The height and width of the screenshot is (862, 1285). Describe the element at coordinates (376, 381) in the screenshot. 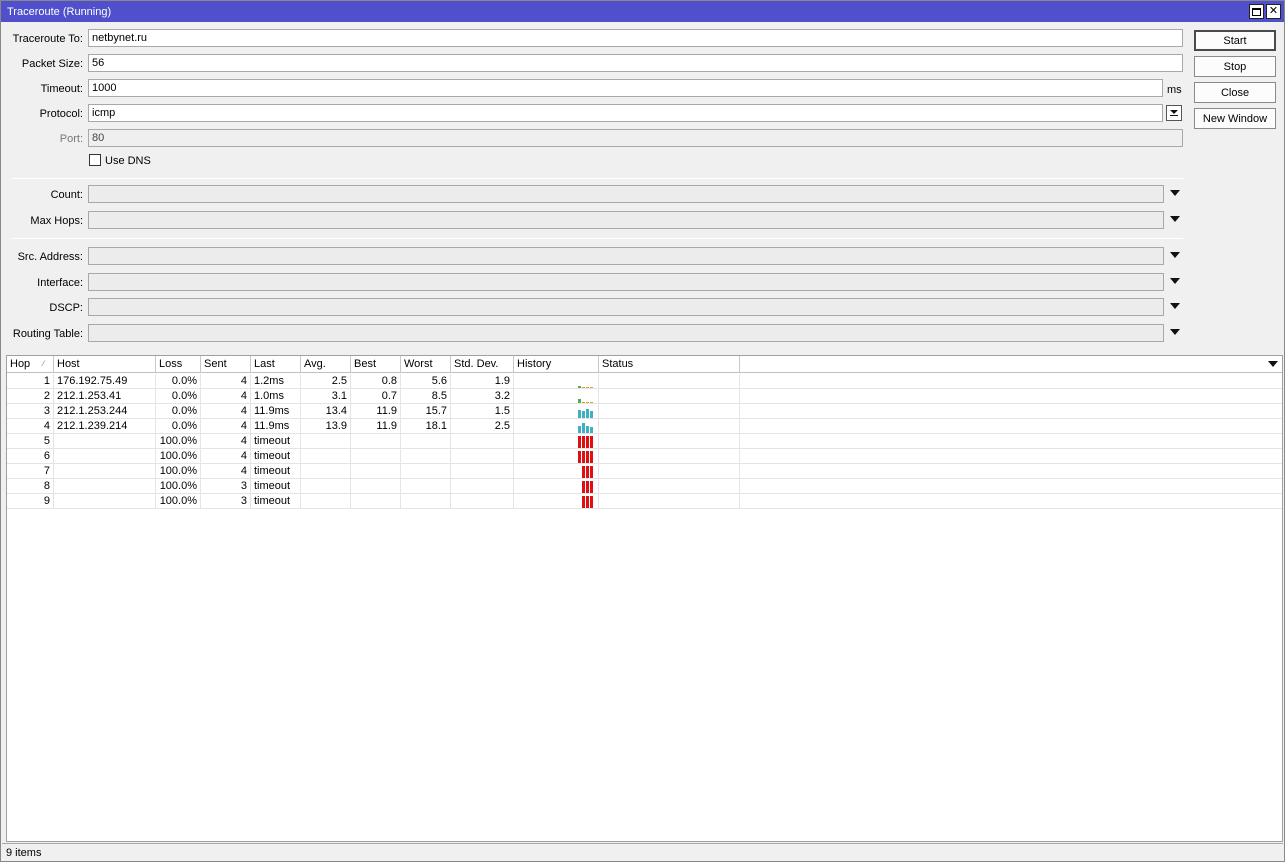

I see `cell-best: 0.8` at that location.